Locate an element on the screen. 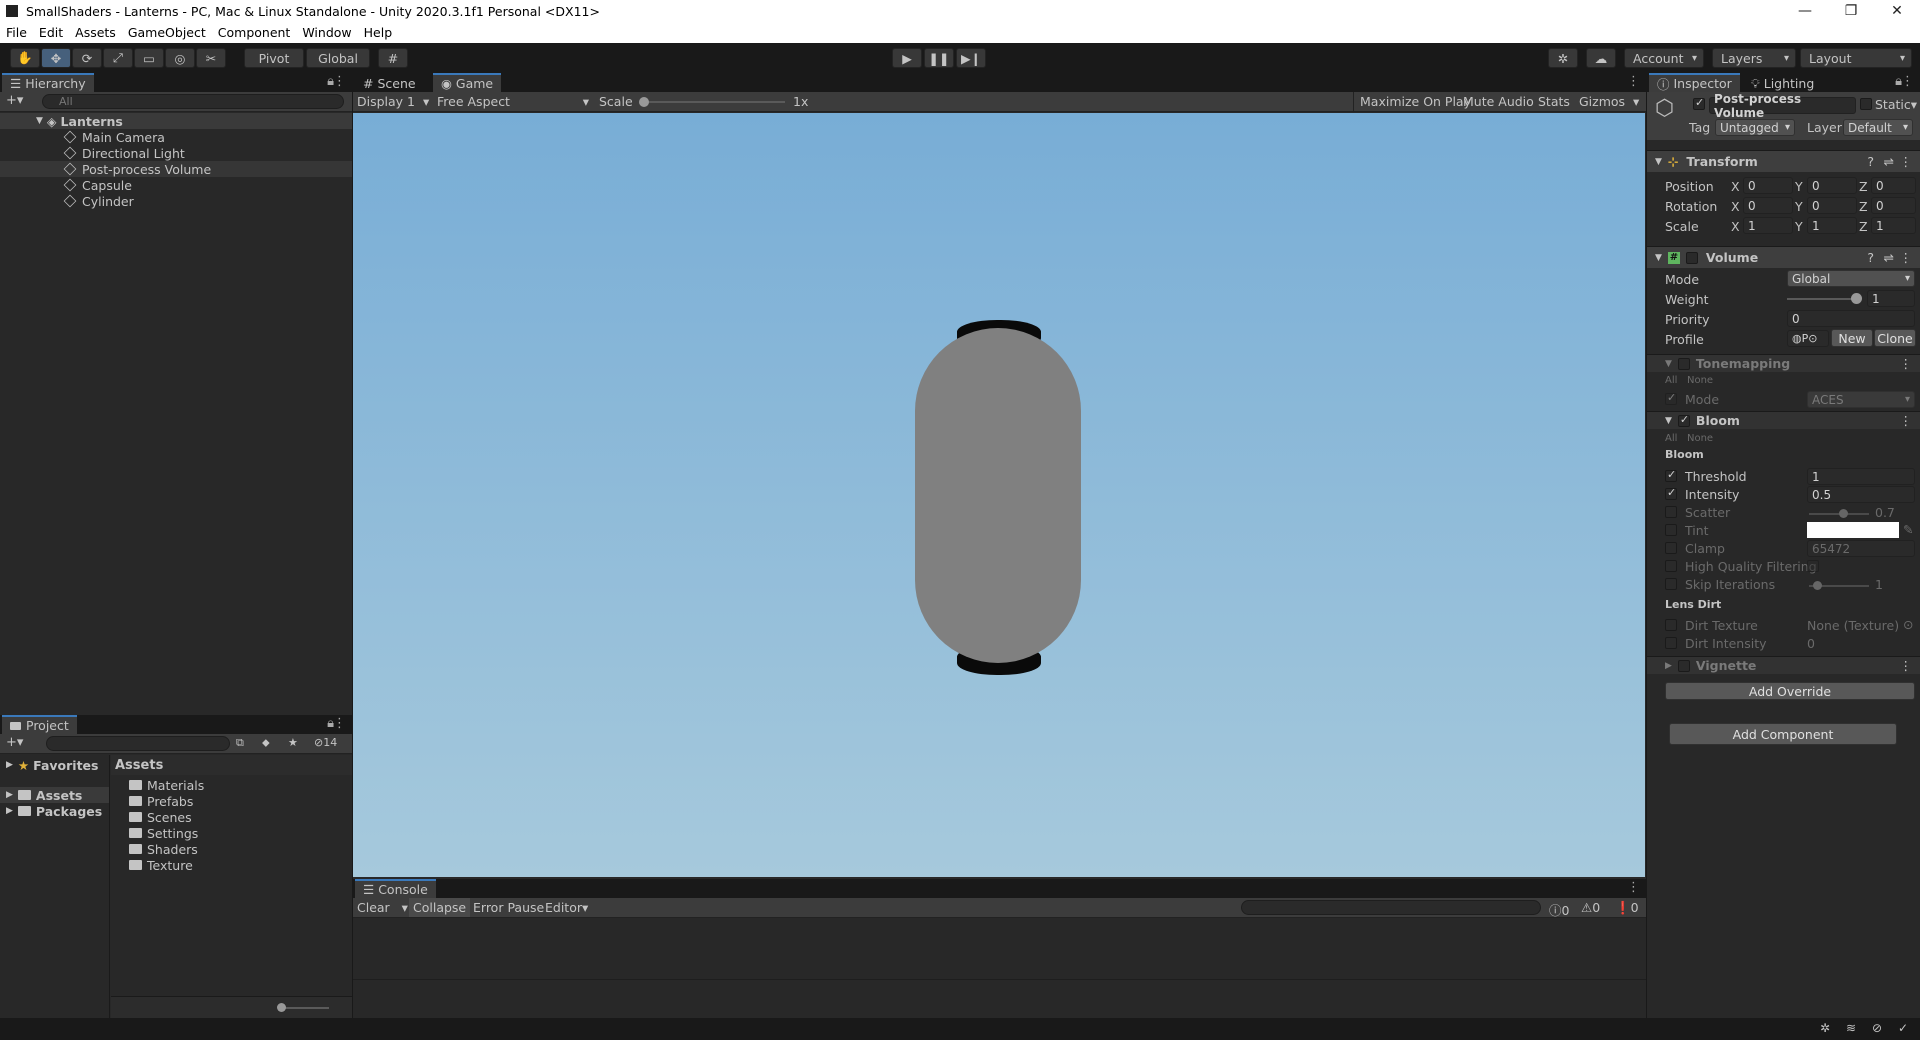 Image resolution: width=1920 pixels, height=1040 pixels. layout-dropdown: Layout ▾ is located at coordinates (1856, 58).